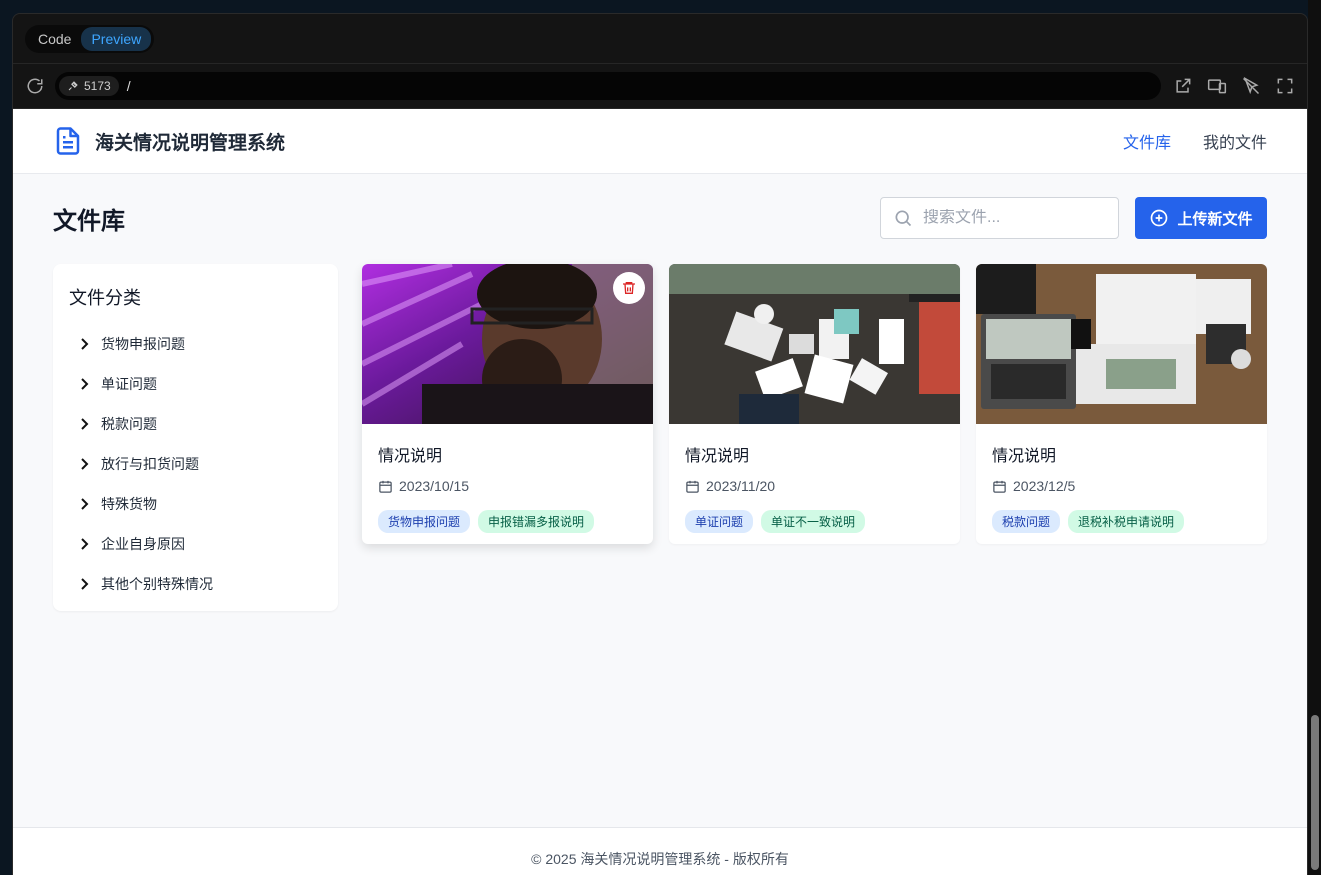 The width and height of the screenshot is (1321, 875). I want to click on sidebar-title: 文件分类, so click(105, 298).